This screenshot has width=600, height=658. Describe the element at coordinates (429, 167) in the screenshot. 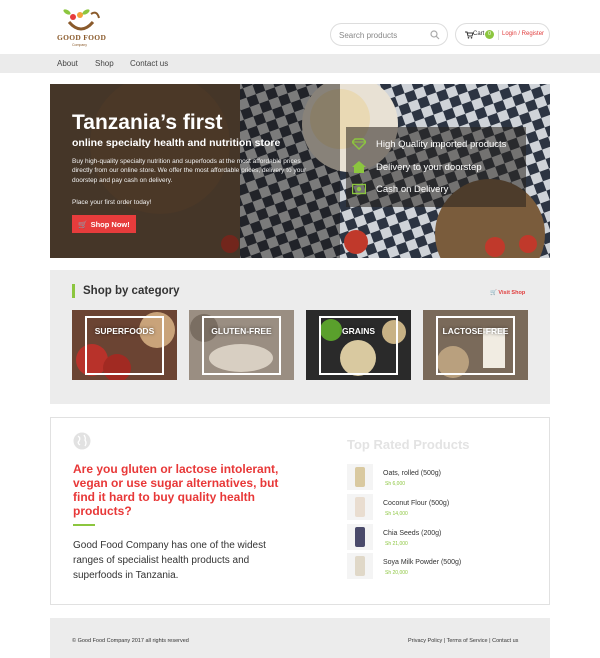

I see `feature-label: Delivery to your doorstep` at that location.